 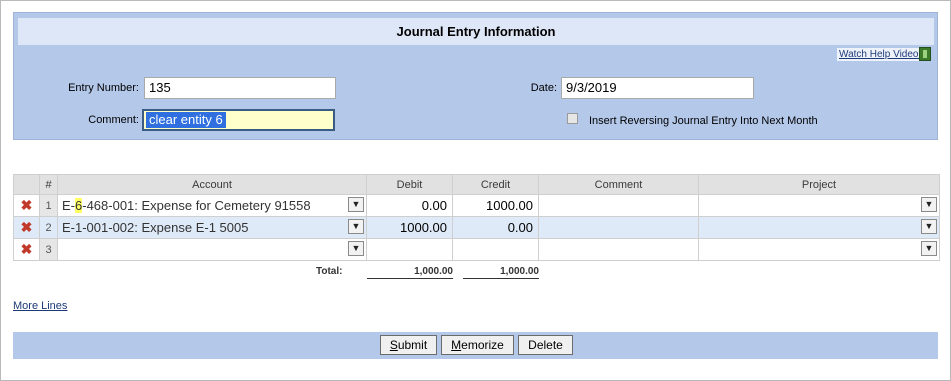 I want to click on col-comment: Comment, so click(x=618, y=184).